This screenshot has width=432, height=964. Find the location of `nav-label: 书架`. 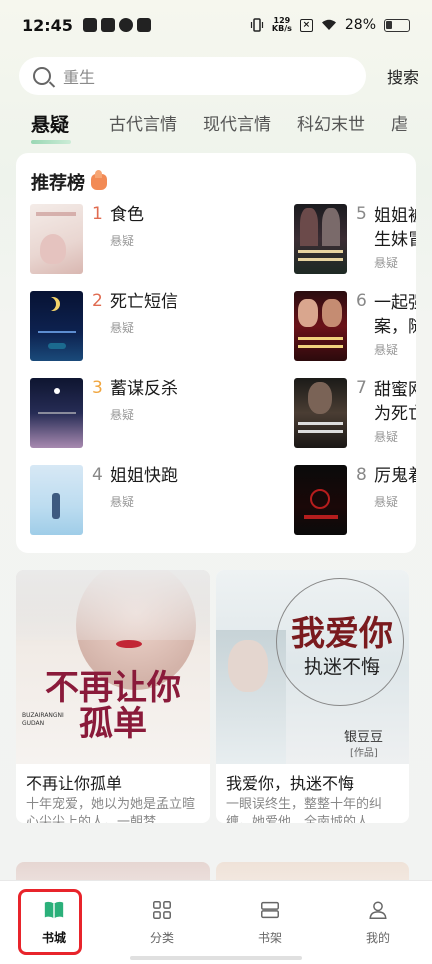

nav-label: 书架 is located at coordinates (269, 938).